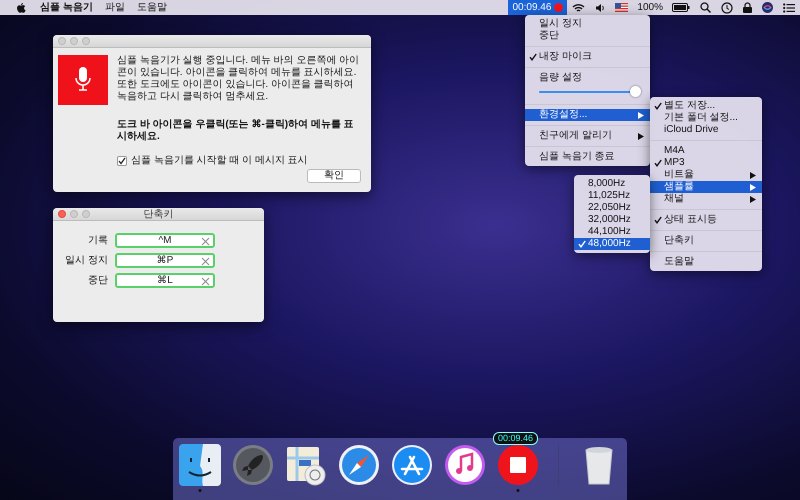 The height and width of the screenshot is (500, 800). What do you see at coordinates (650, 8) in the screenshot?
I see `battery-percent: 100%` at bounding box center [650, 8].